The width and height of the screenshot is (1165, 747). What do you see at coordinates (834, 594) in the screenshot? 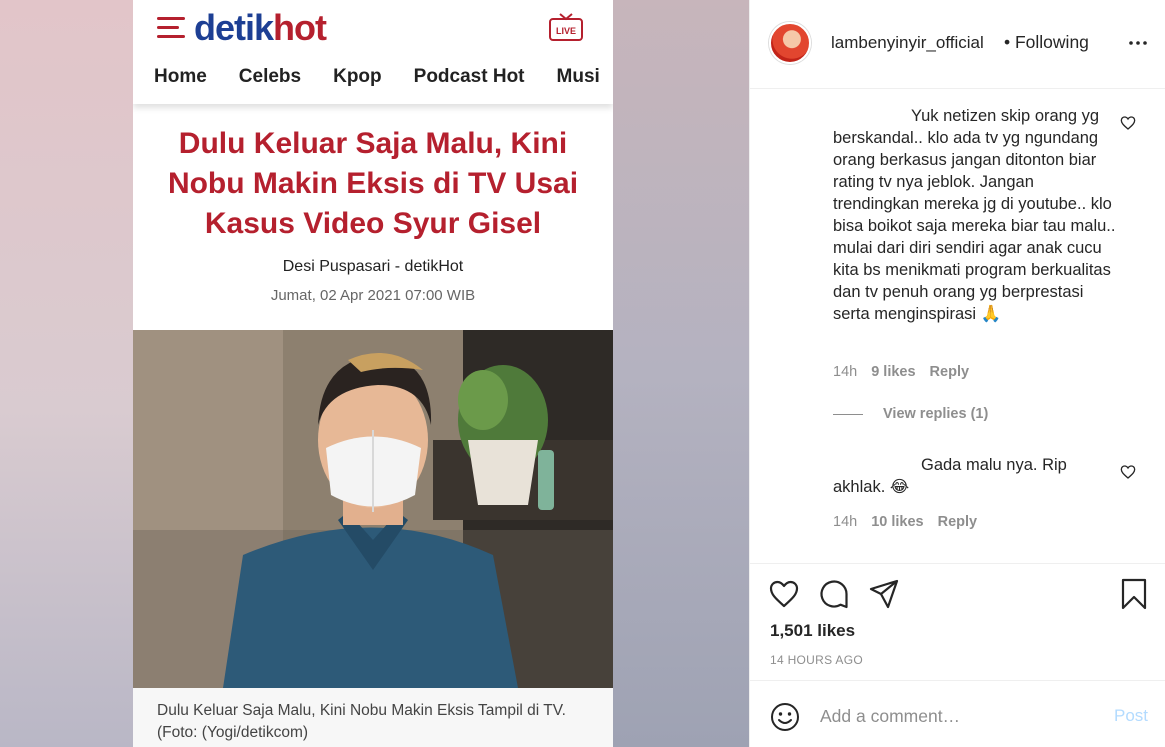
I see `comment-icon` at bounding box center [834, 594].